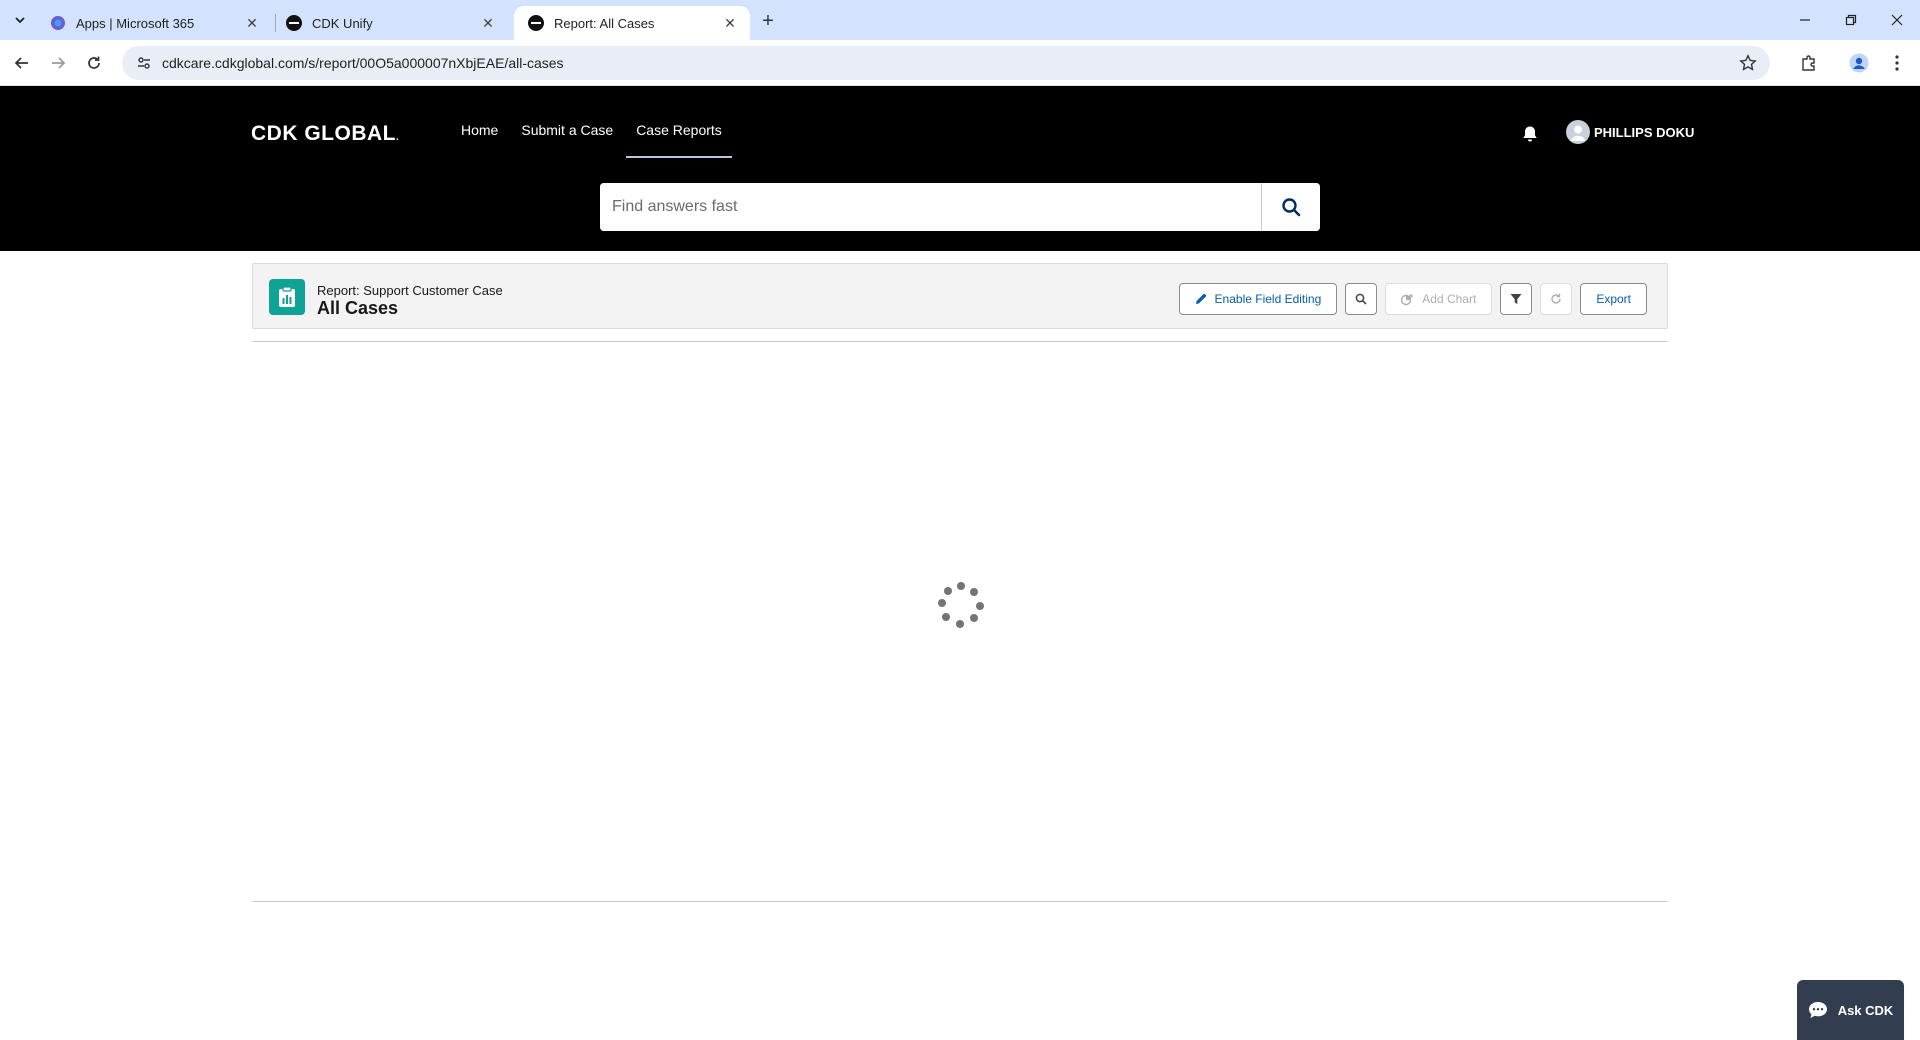  I want to click on kebab-menu-icon, so click(1897, 63).